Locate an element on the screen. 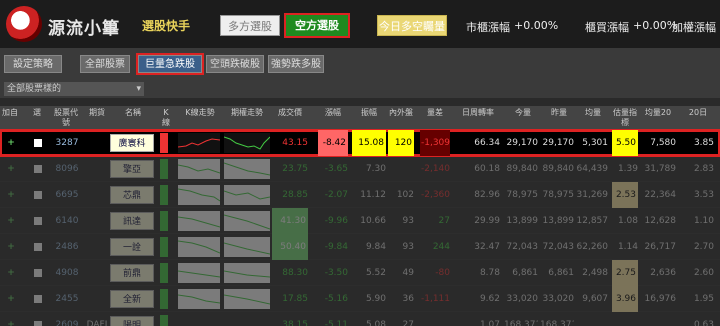 The width and height of the screenshot is (720, 326). stock-code: 8096 is located at coordinates (67, 169).